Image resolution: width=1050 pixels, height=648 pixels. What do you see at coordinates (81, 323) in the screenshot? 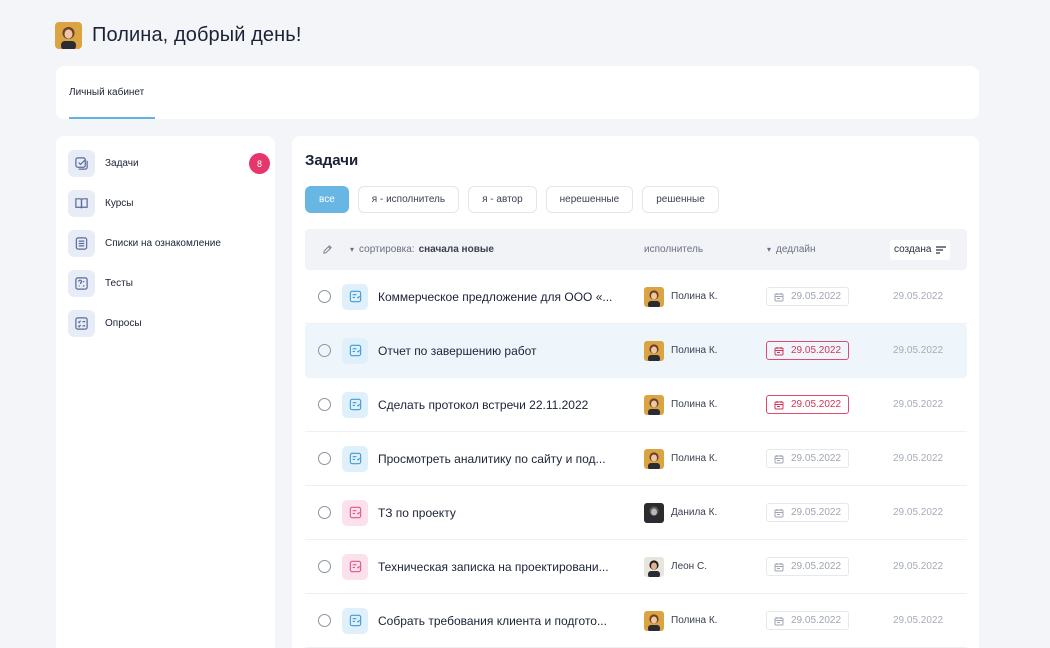
I see `survey-icon` at bounding box center [81, 323].